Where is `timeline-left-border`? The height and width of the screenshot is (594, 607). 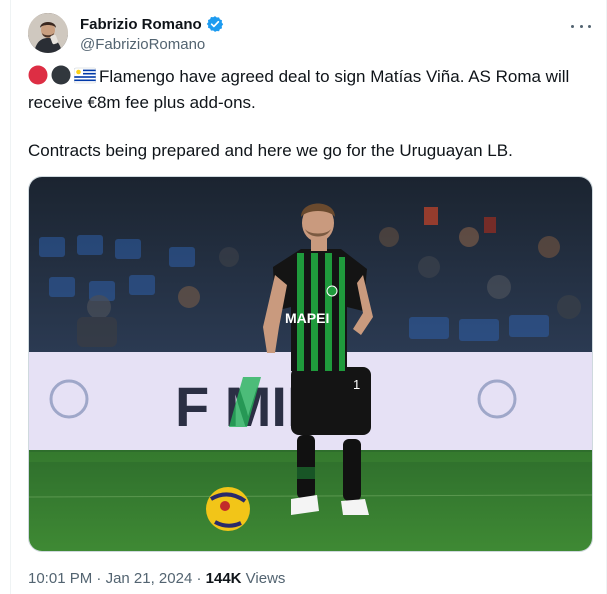 timeline-left-border is located at coordinates (10, 297).